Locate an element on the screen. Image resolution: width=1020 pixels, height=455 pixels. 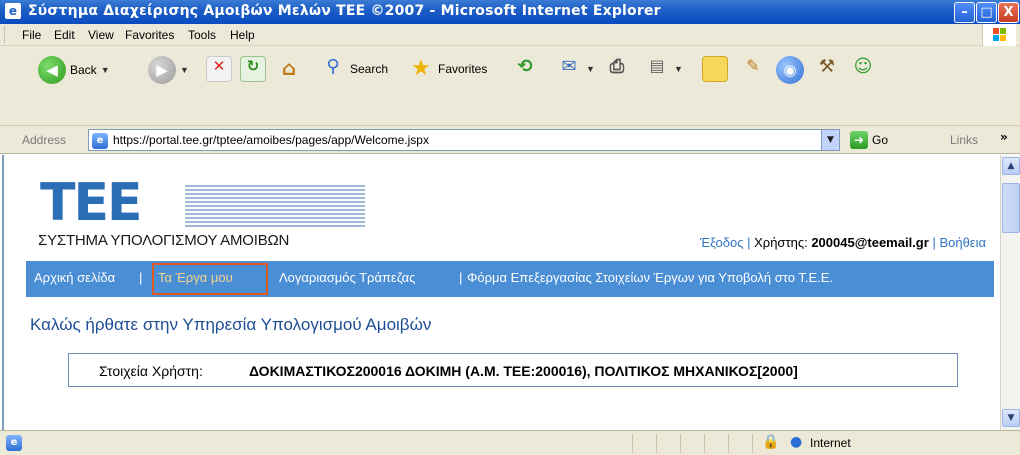
brand-subtitle: ΣΥΣΤΗΜΑ ΥΠΟΛΟΓΙΣΜΟΥ ΑΜΟΙΒΩΝ is located at coordinates (164, 240).